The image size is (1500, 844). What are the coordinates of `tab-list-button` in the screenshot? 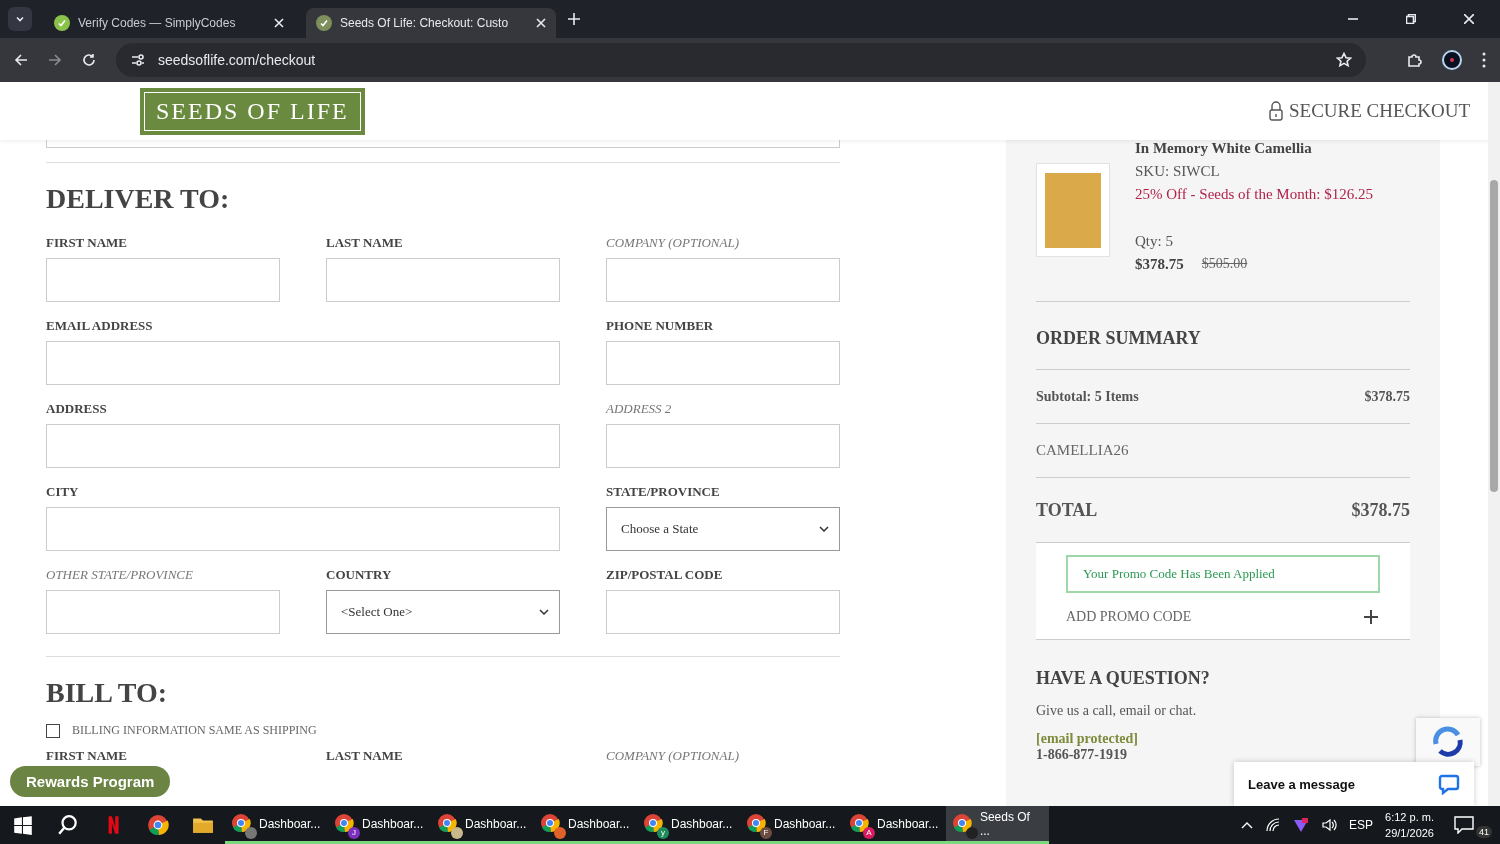 It's located at (20, 19).